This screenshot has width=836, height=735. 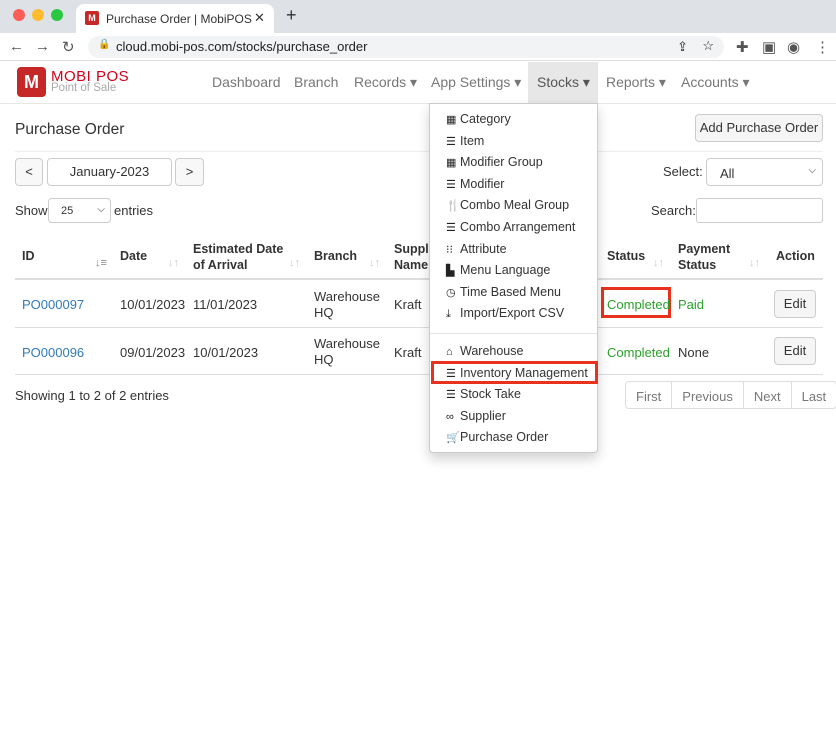 What do you see at coordinates (153, 304) in the screenshot?
I see `date-cell: 10/01/2023` at bounding box center [153, 304].